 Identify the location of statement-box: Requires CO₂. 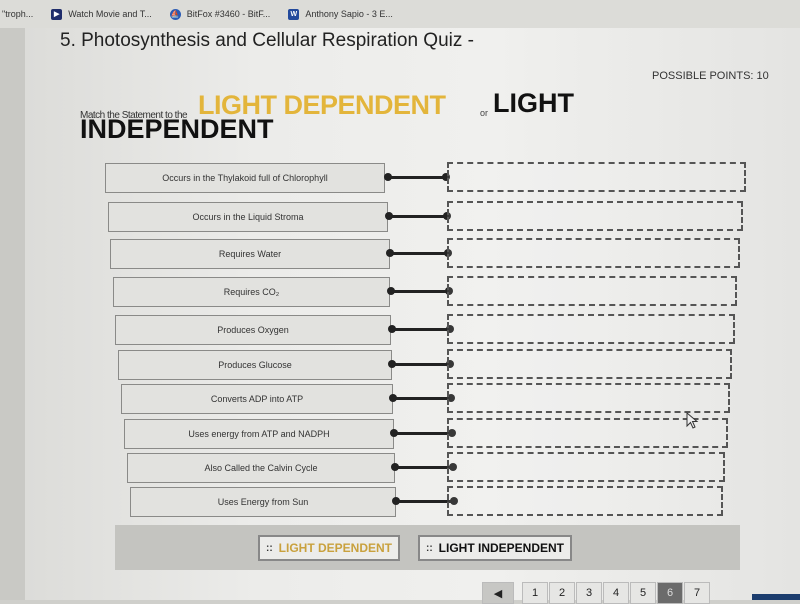
(251, 292).